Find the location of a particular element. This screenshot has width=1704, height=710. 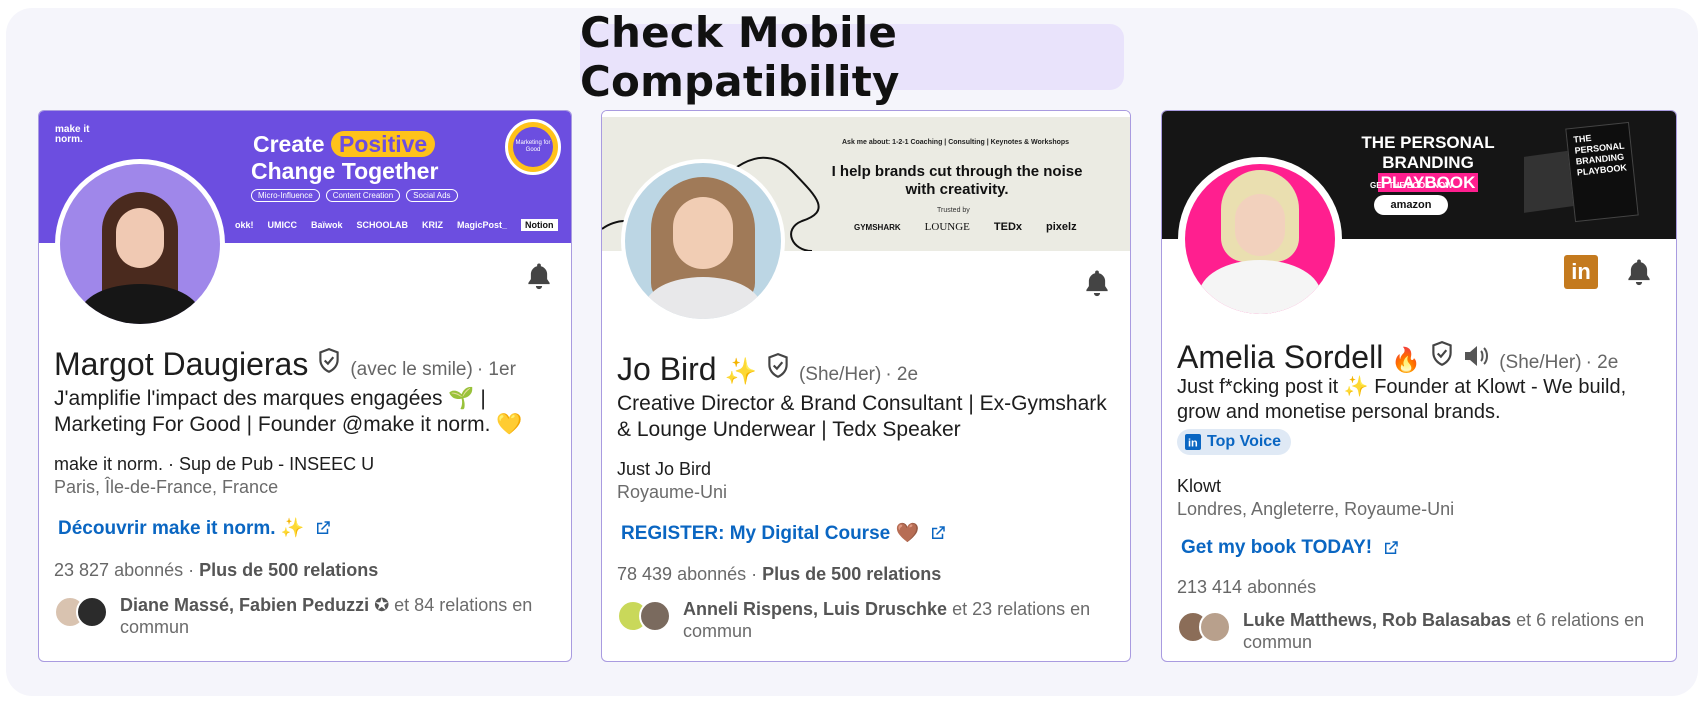

name-row: Jo Bird ✨ (She/Her) · 2e is located at coordinates (767, 369).